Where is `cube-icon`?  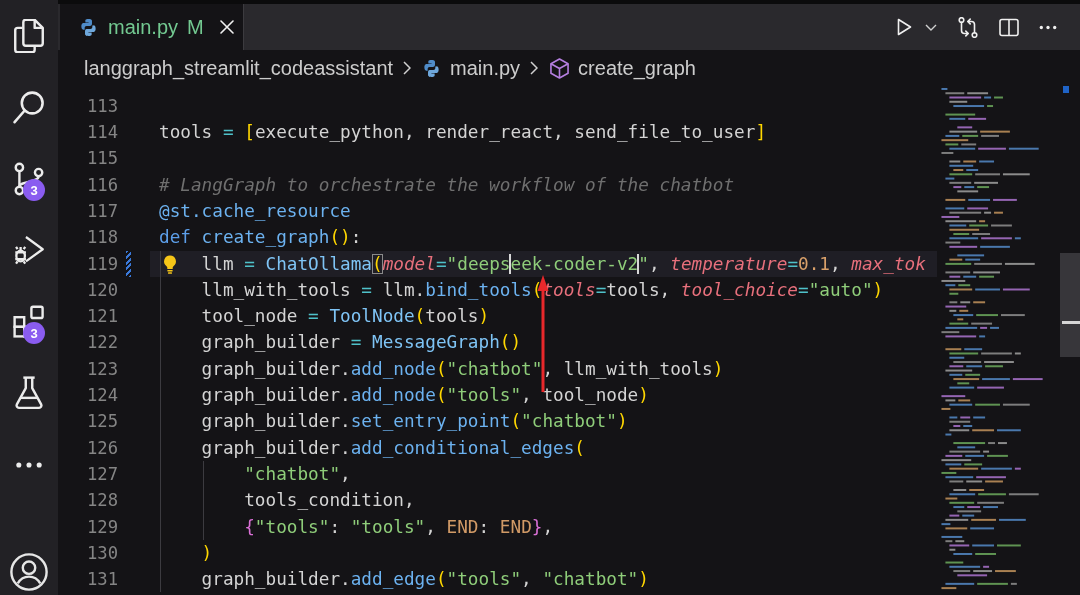
cube-icon is located at coordinates (560, 68).